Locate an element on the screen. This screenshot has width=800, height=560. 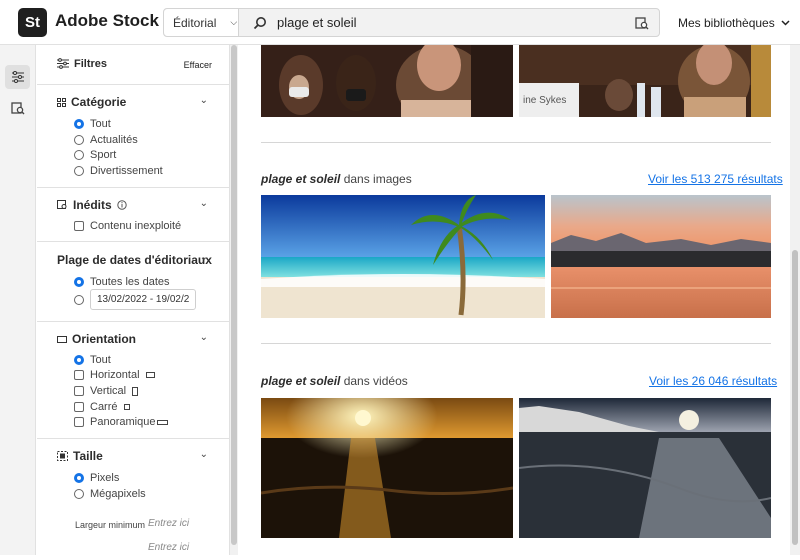
size-header: Taille is located at coordinates (80, 456).